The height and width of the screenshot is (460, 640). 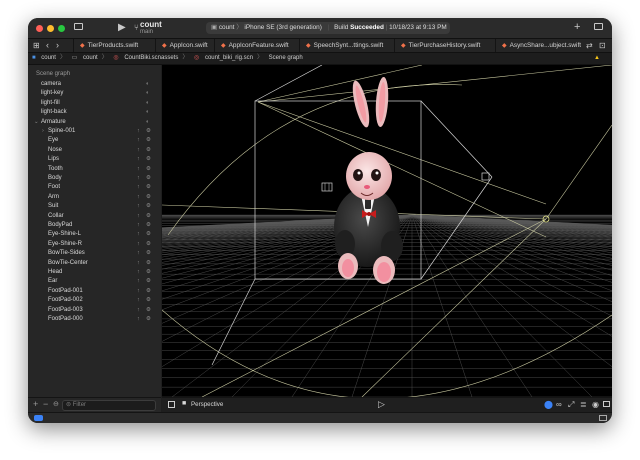 I want to click on scene-node-label: FootPad-001, so click(x=65, y=290).